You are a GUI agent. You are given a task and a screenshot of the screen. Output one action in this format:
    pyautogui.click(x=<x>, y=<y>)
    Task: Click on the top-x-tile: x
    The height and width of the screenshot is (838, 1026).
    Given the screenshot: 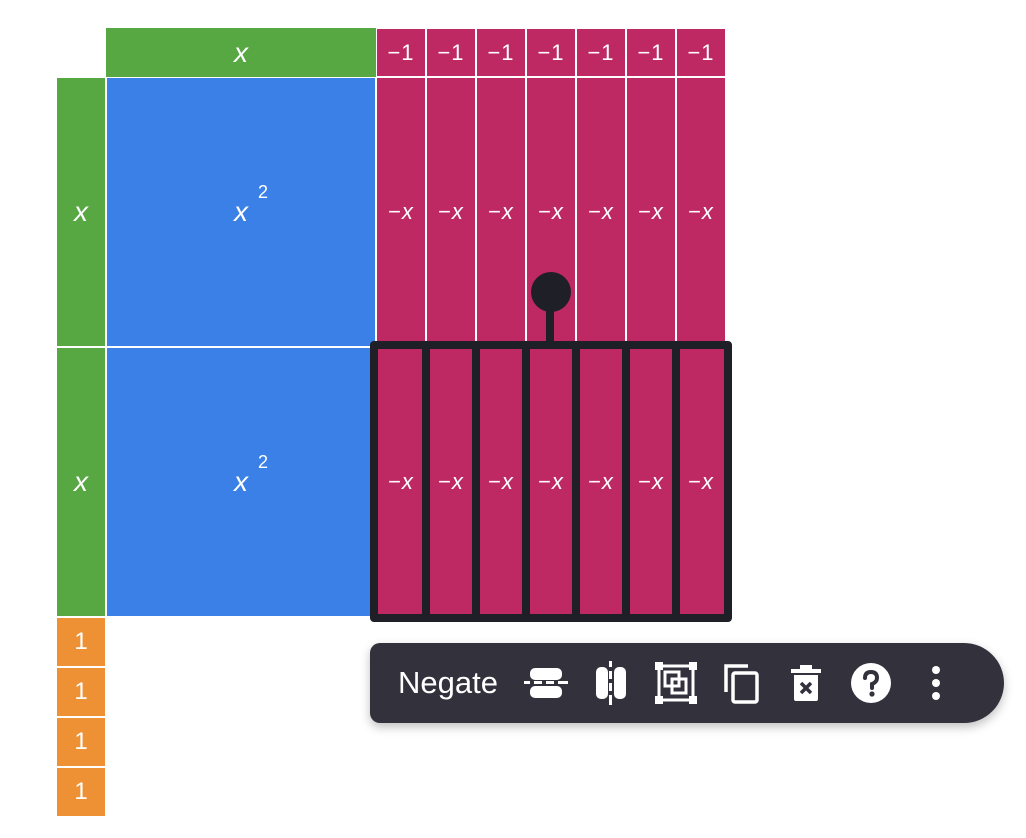 What is the action you would take?
    pyautogui.click(x=241, y=52)
    